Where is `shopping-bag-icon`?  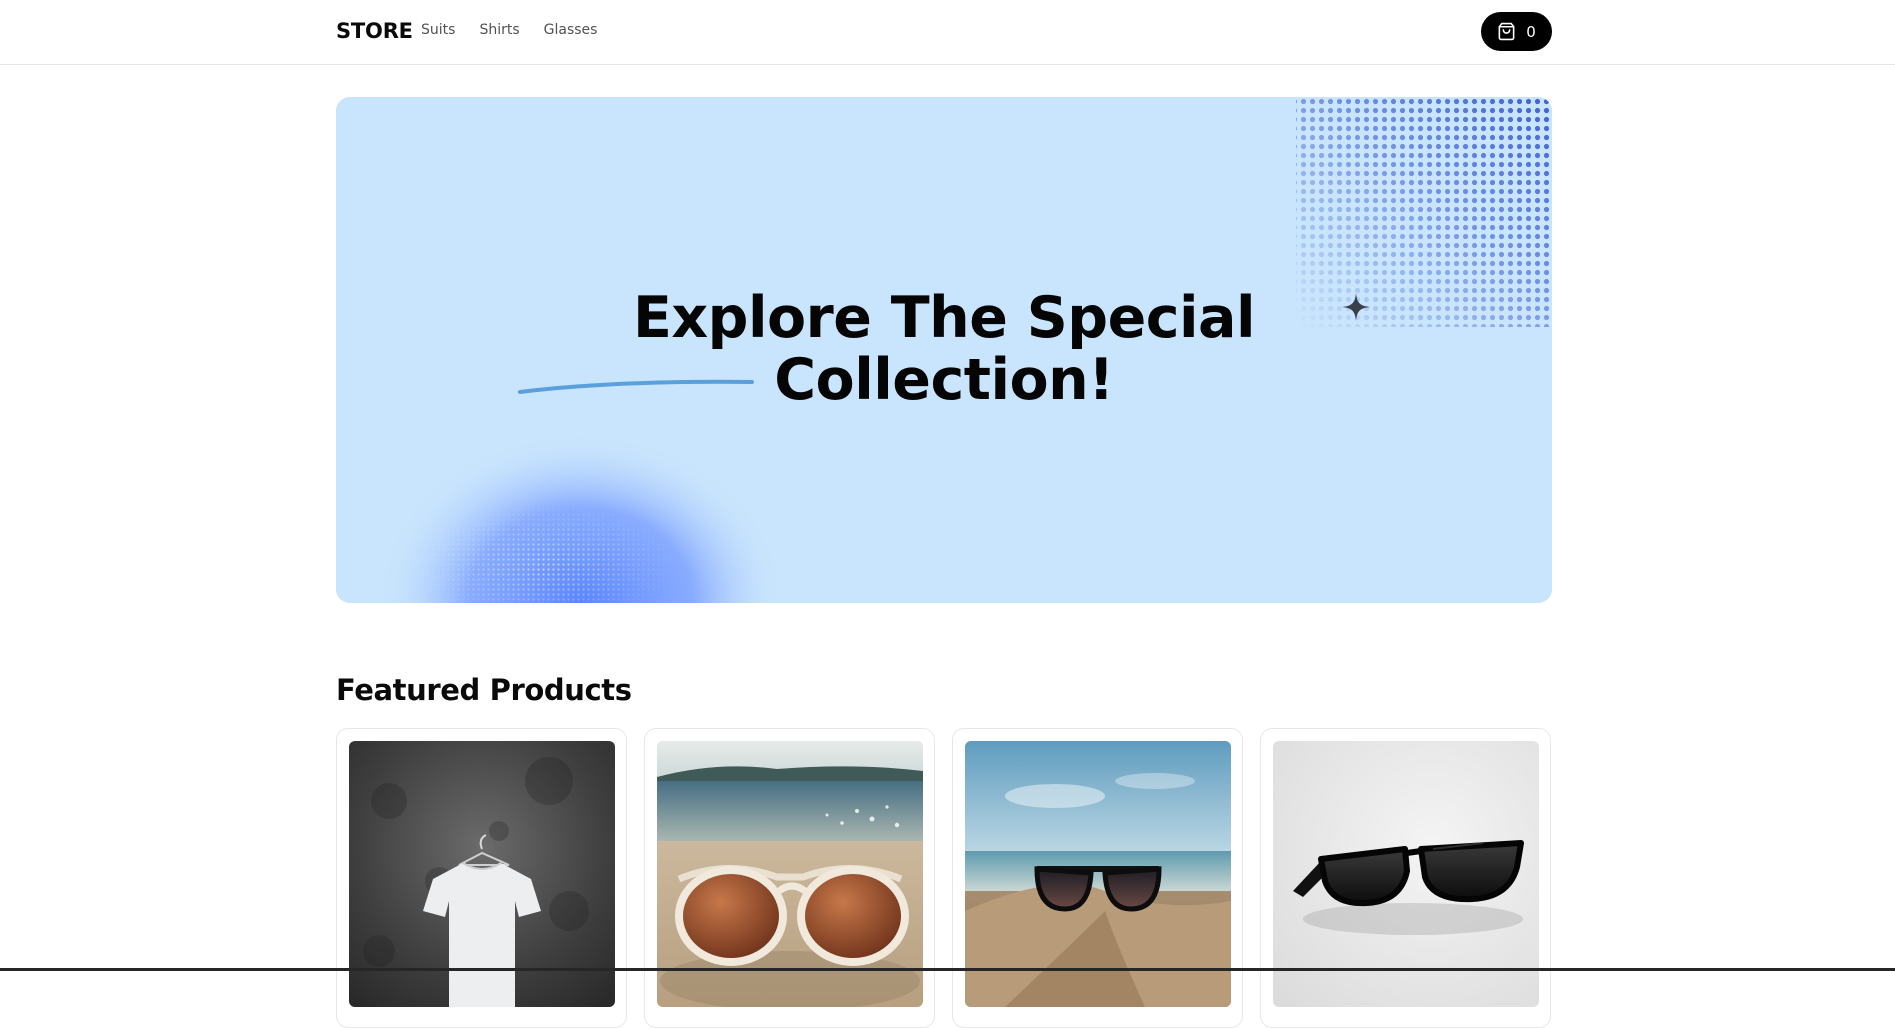 shopping-bag-icon is located at coordinates (1506, 31).